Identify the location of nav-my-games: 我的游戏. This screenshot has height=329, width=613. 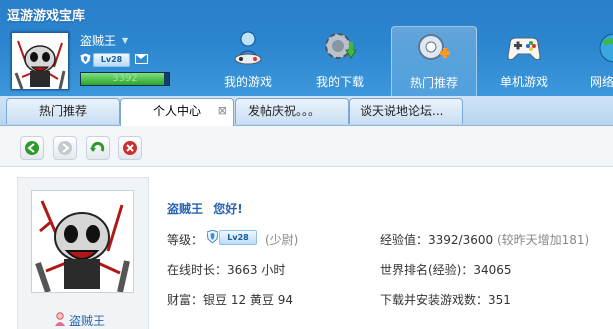
(248, 61).